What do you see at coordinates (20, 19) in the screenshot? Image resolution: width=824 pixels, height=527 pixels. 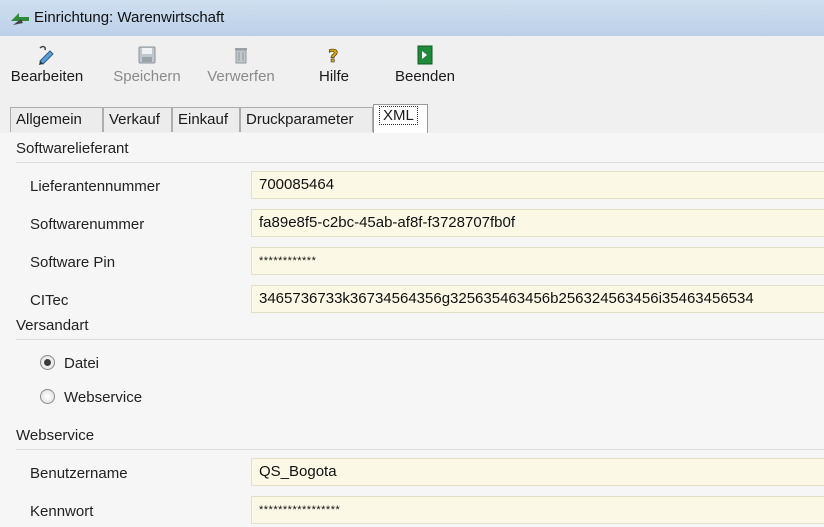 I see `app-arrow-icon` at bounding box center [20, 19].